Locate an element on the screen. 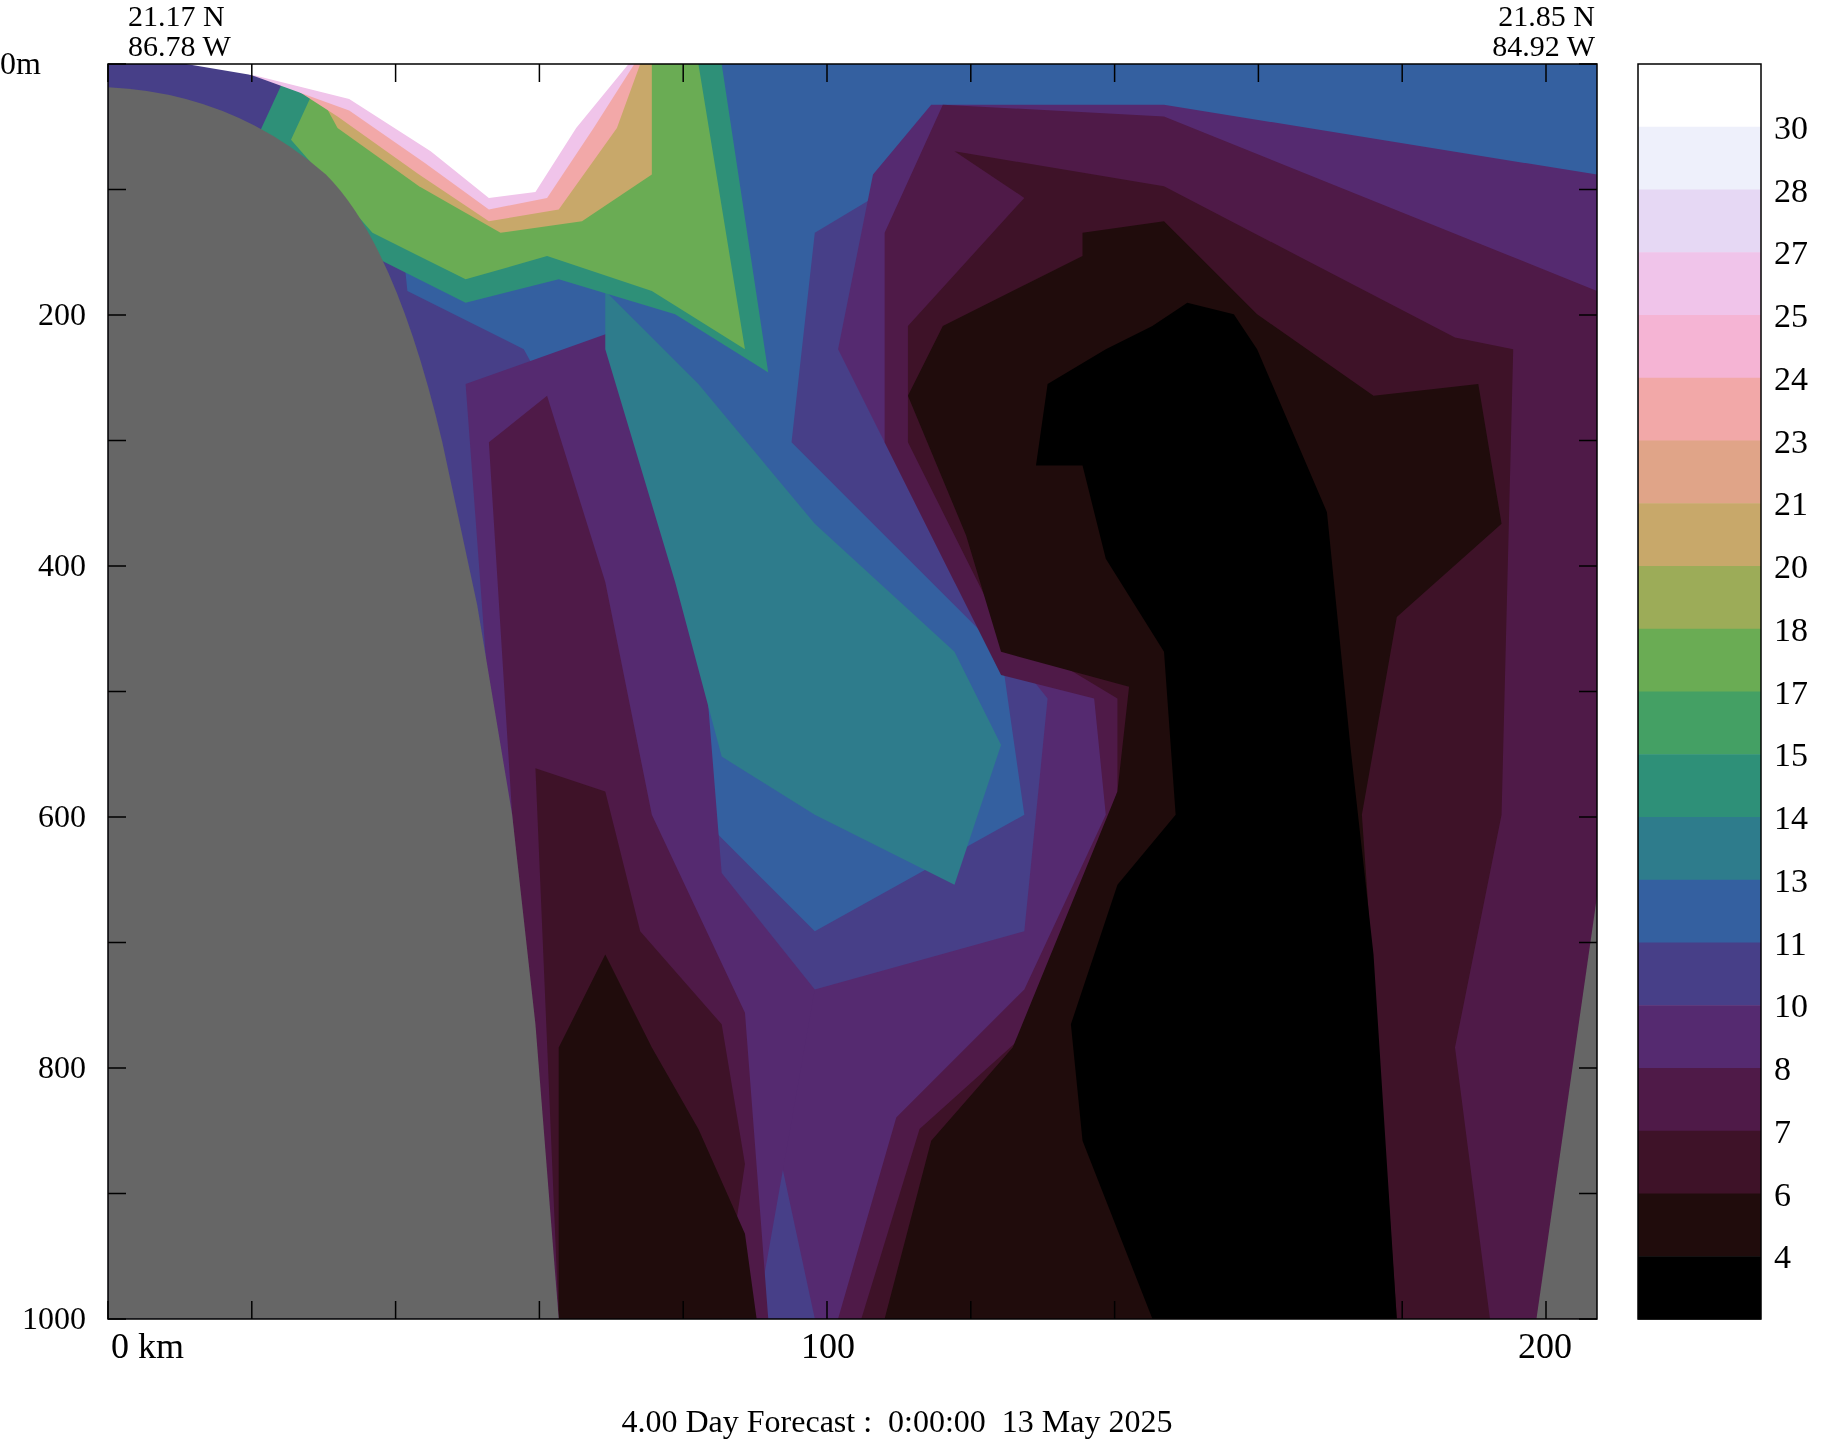 The width and height of the screenshot is (1825, 1442). latitude-label: 21.17 N is located at coordinates (176, 16).